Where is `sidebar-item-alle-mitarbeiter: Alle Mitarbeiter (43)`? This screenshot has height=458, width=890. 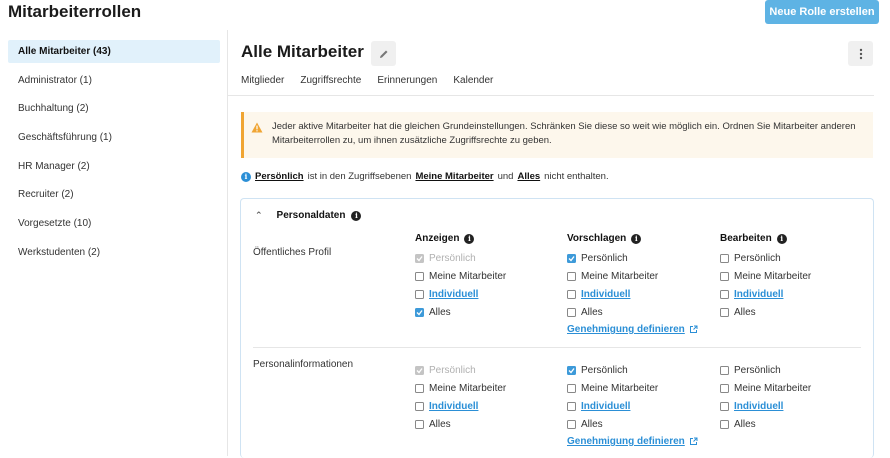 sidebar-item-alle-mitarbeiter: Alle Mitarbeiter (43) is located at coordinates (114, 51).